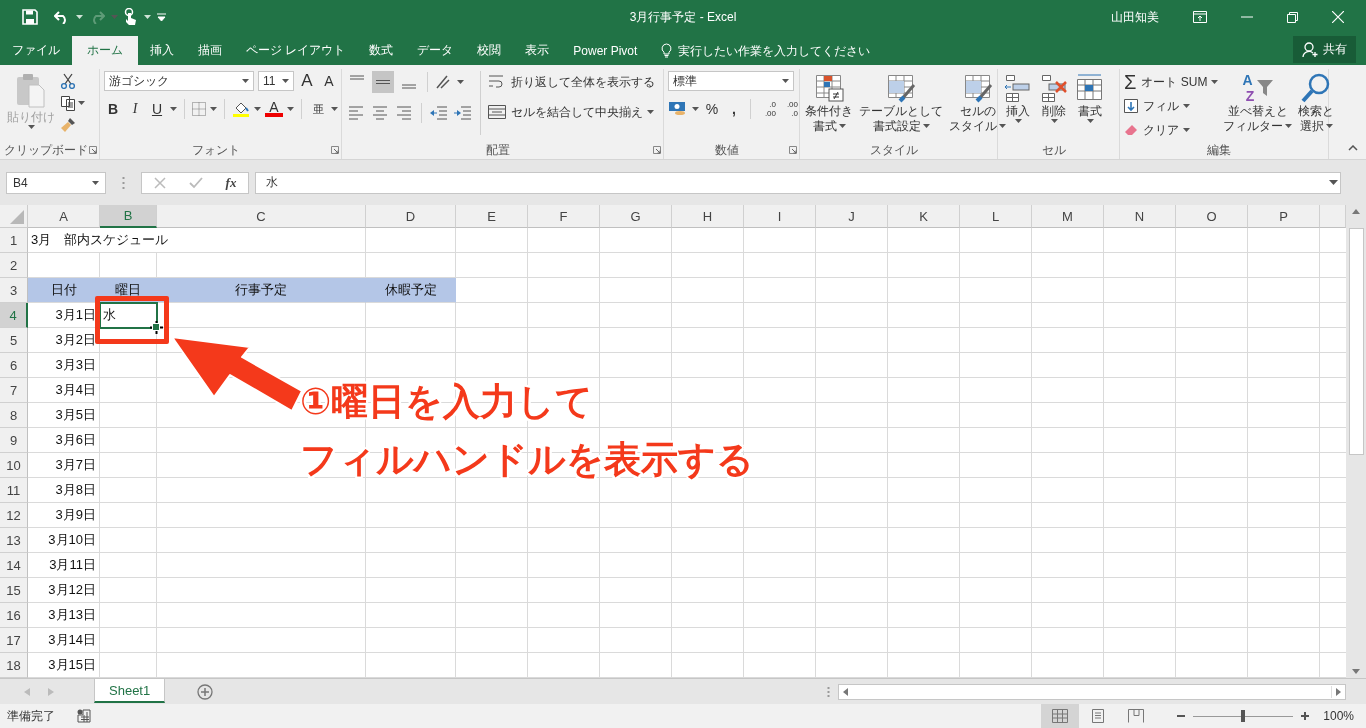 Image resolution: width=1366 pixels, height=728 pixels. Describe the element at coordinates (1316, 103) in the screenshot. I see `find-select-button: 検索と 選択` at that location.